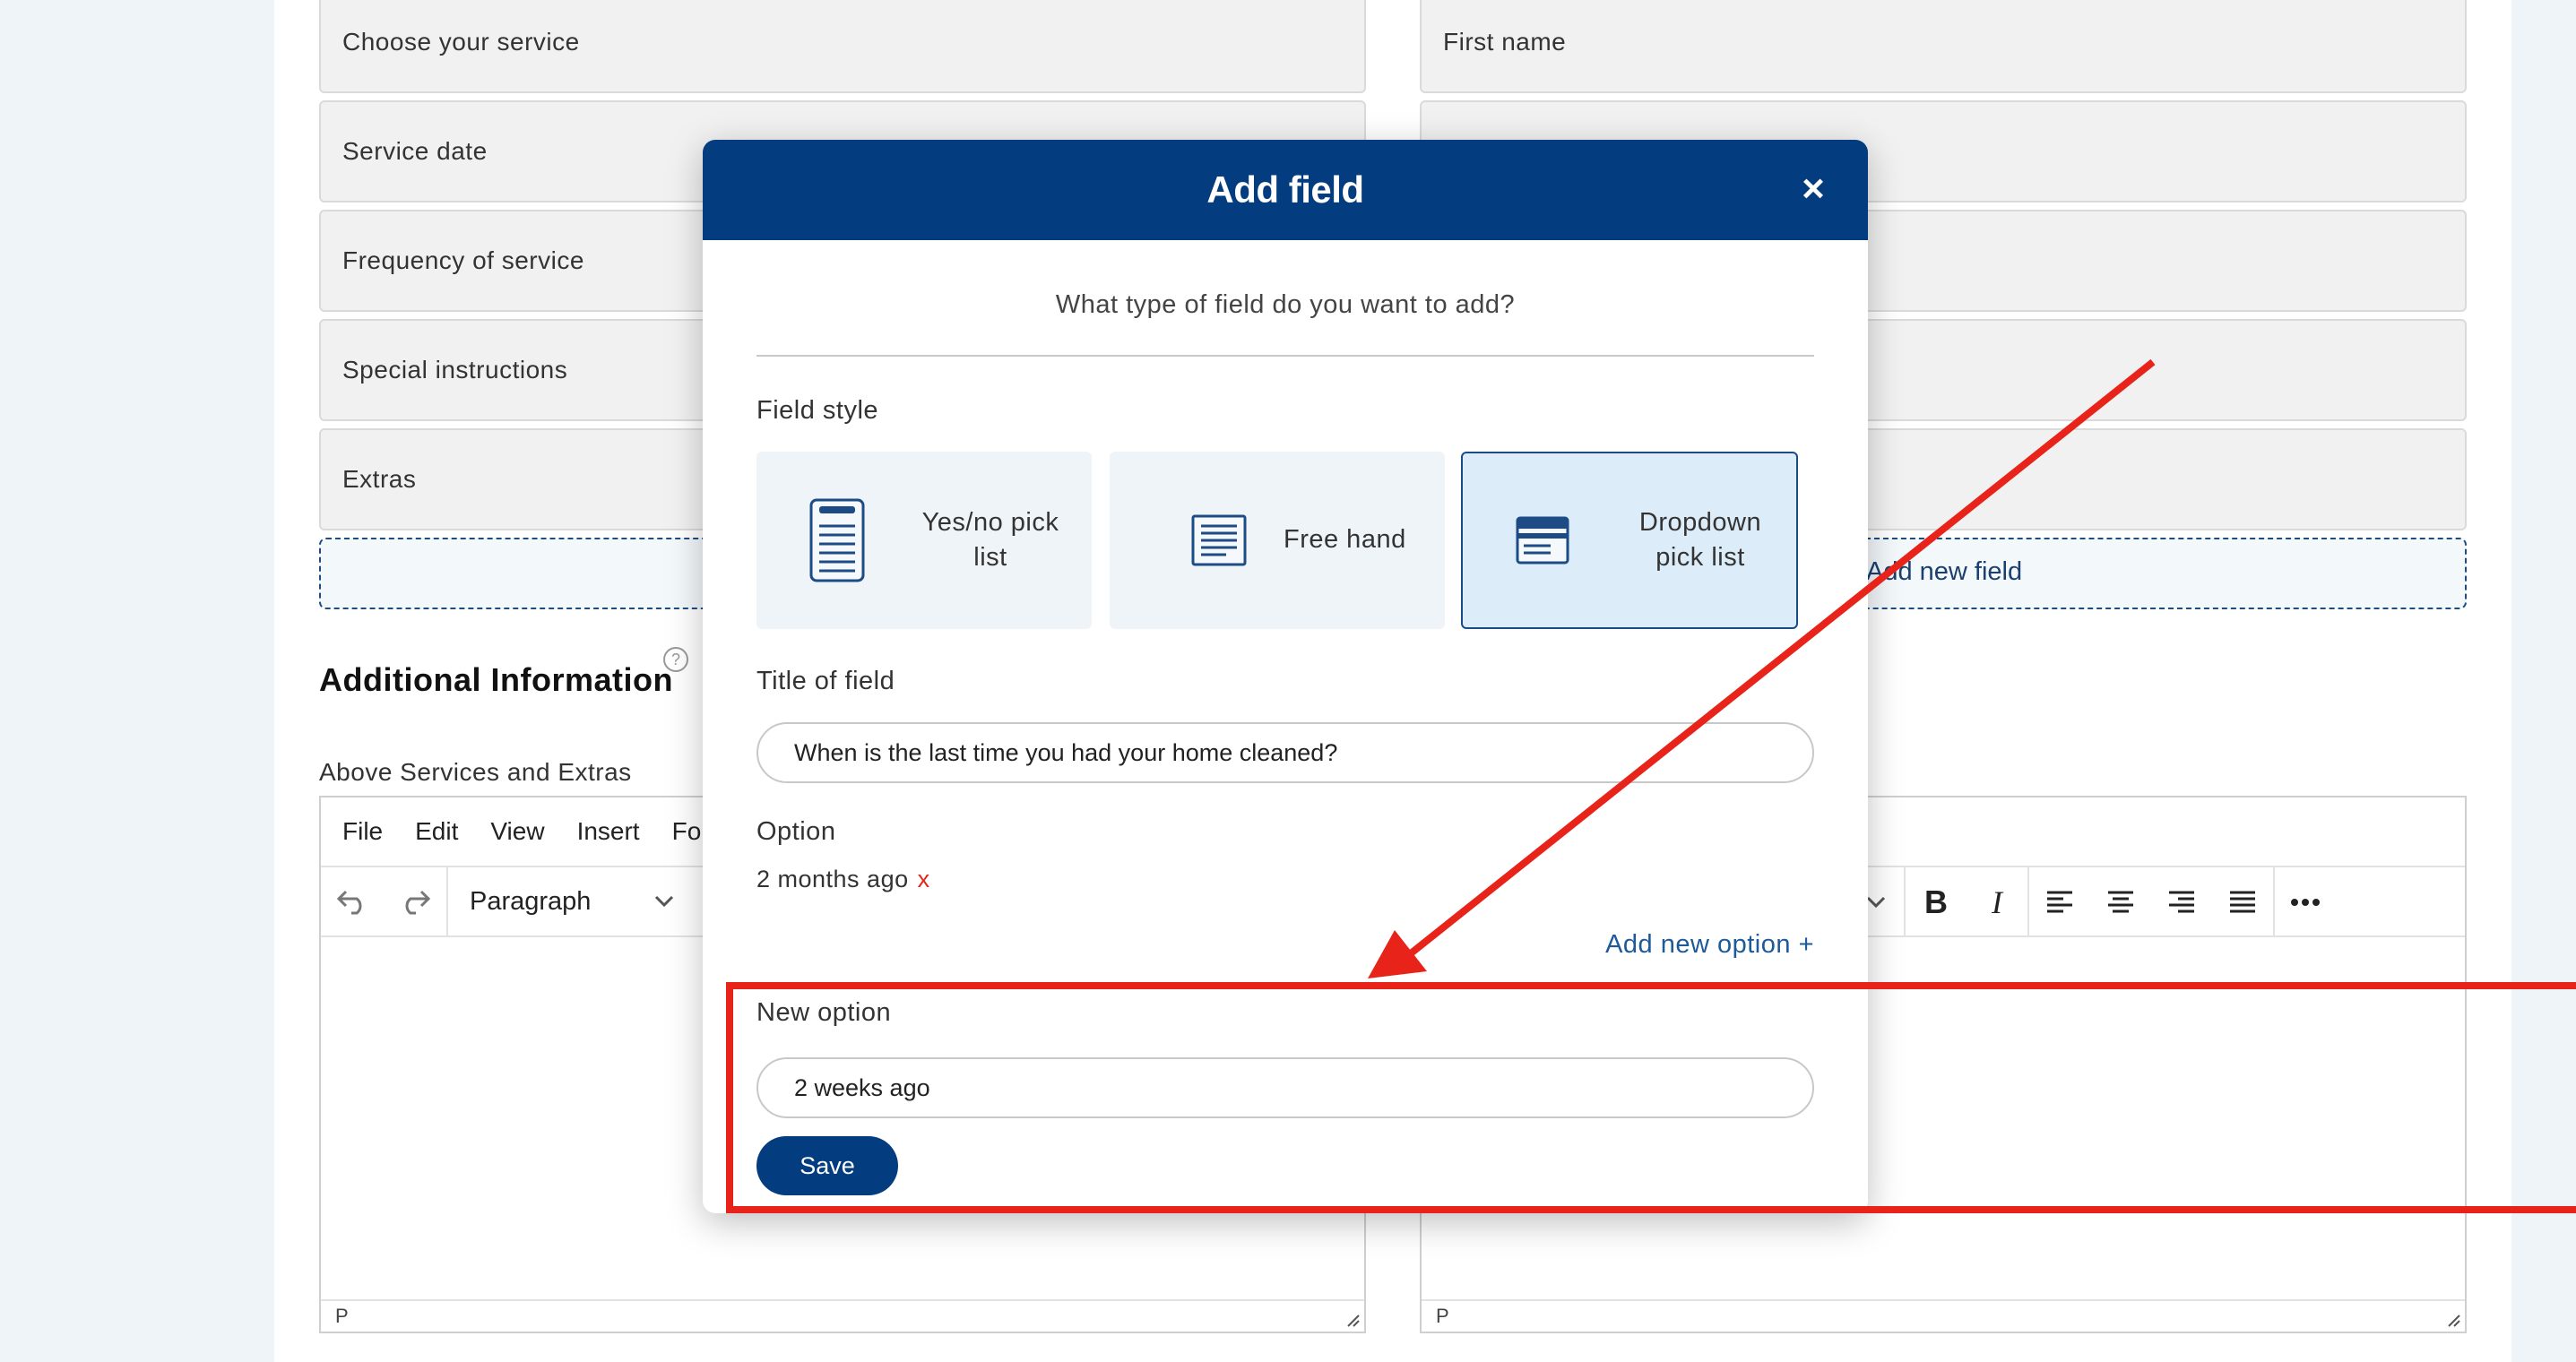 The height and width of the screenshot is (1362, 2576). Describe the element at coordinates (608, 831) in the screenshot. I see `menu-insert: Insert` at that location.